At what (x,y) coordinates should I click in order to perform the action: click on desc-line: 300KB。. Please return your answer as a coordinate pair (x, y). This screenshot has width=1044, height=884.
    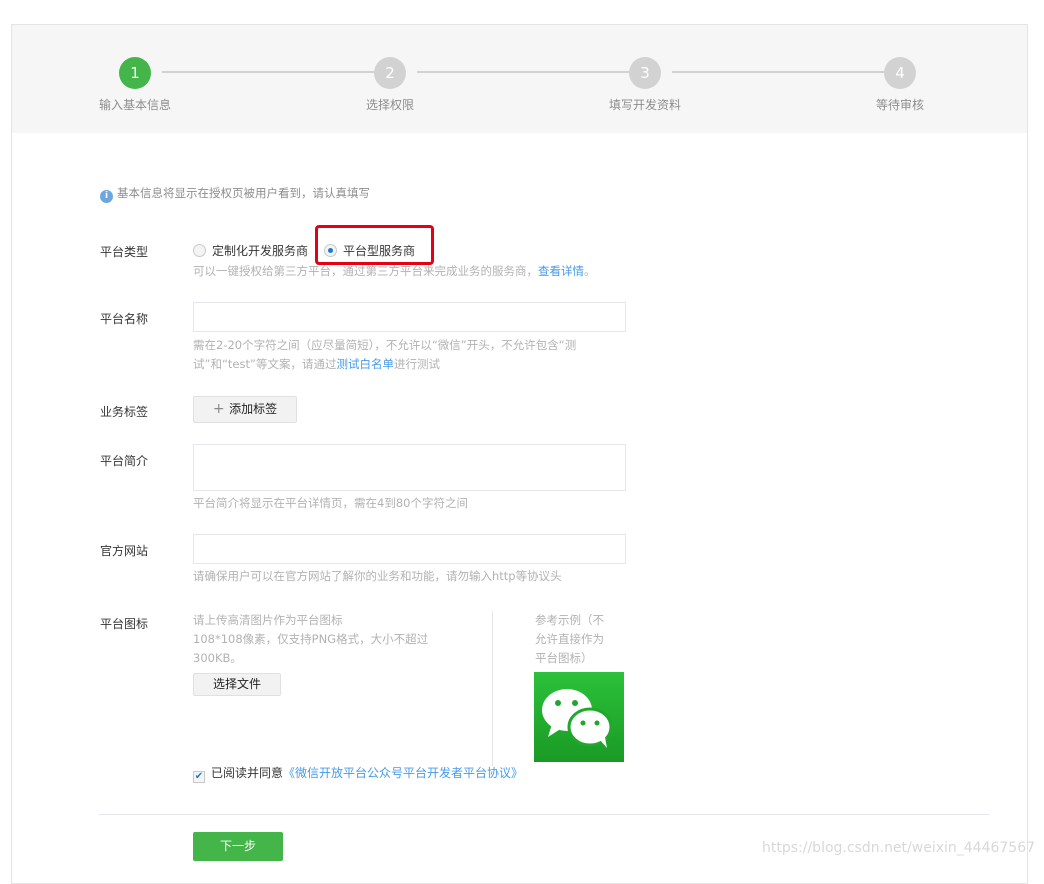
    Looking at the image, I should click on (217, 658).